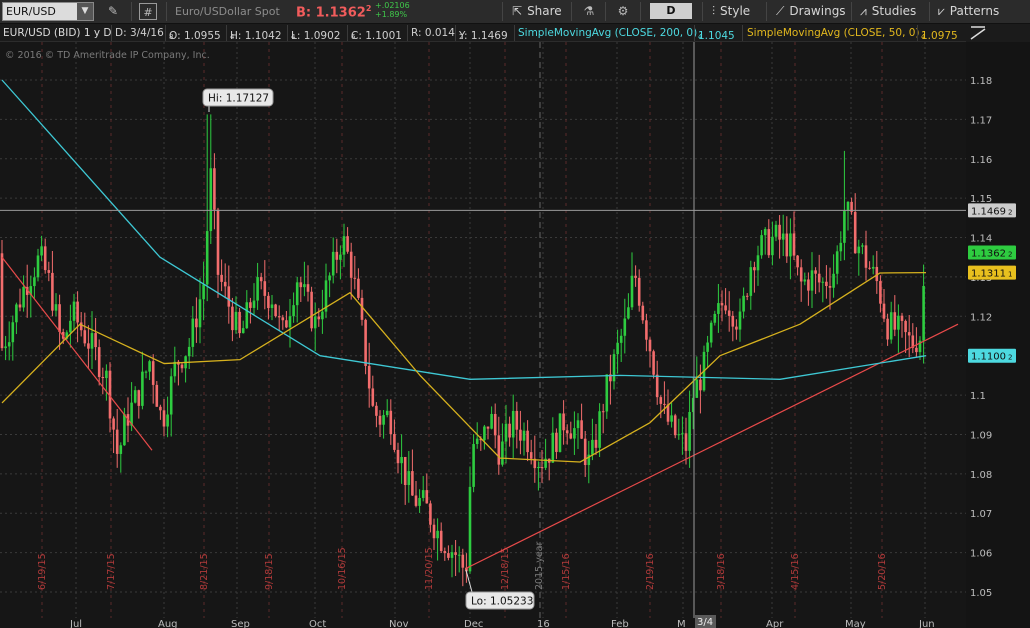 The image size is (1030, 628). Describe the element at coordinates (998, 335) in the screenshot. I see `price-axis-background` at that location.